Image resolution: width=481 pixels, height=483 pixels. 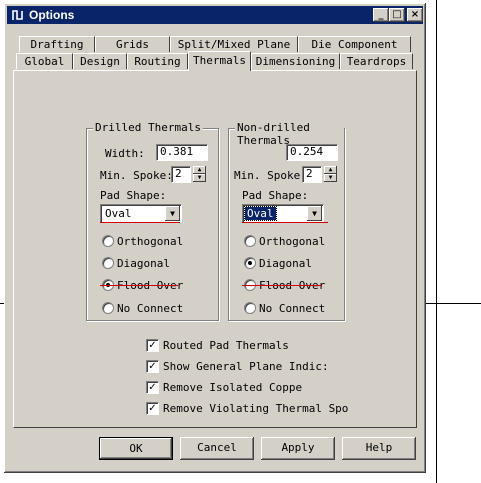 What do you see at coordinates (275, 195) in the screenshot?
I see `nondrilled-pad-shape-label: Pad Shape:` at bounding box center [275, 195].